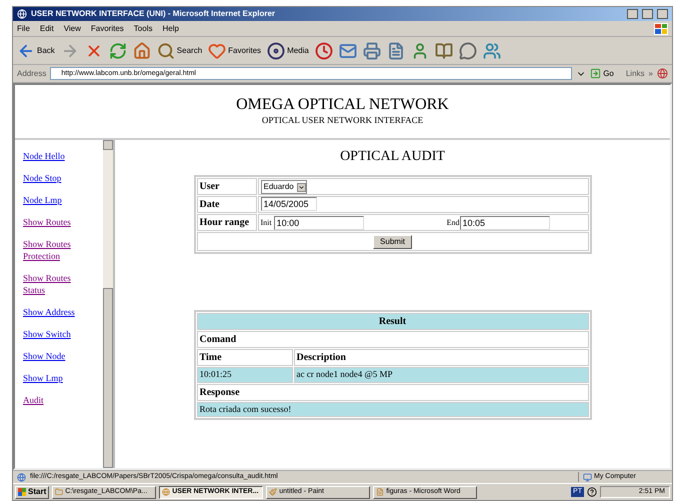 The image size is (680, 501). What do you see at coordinates (23, 28) in the screenshot?
I see `menu-item: File` at bounding box center [23, 28].